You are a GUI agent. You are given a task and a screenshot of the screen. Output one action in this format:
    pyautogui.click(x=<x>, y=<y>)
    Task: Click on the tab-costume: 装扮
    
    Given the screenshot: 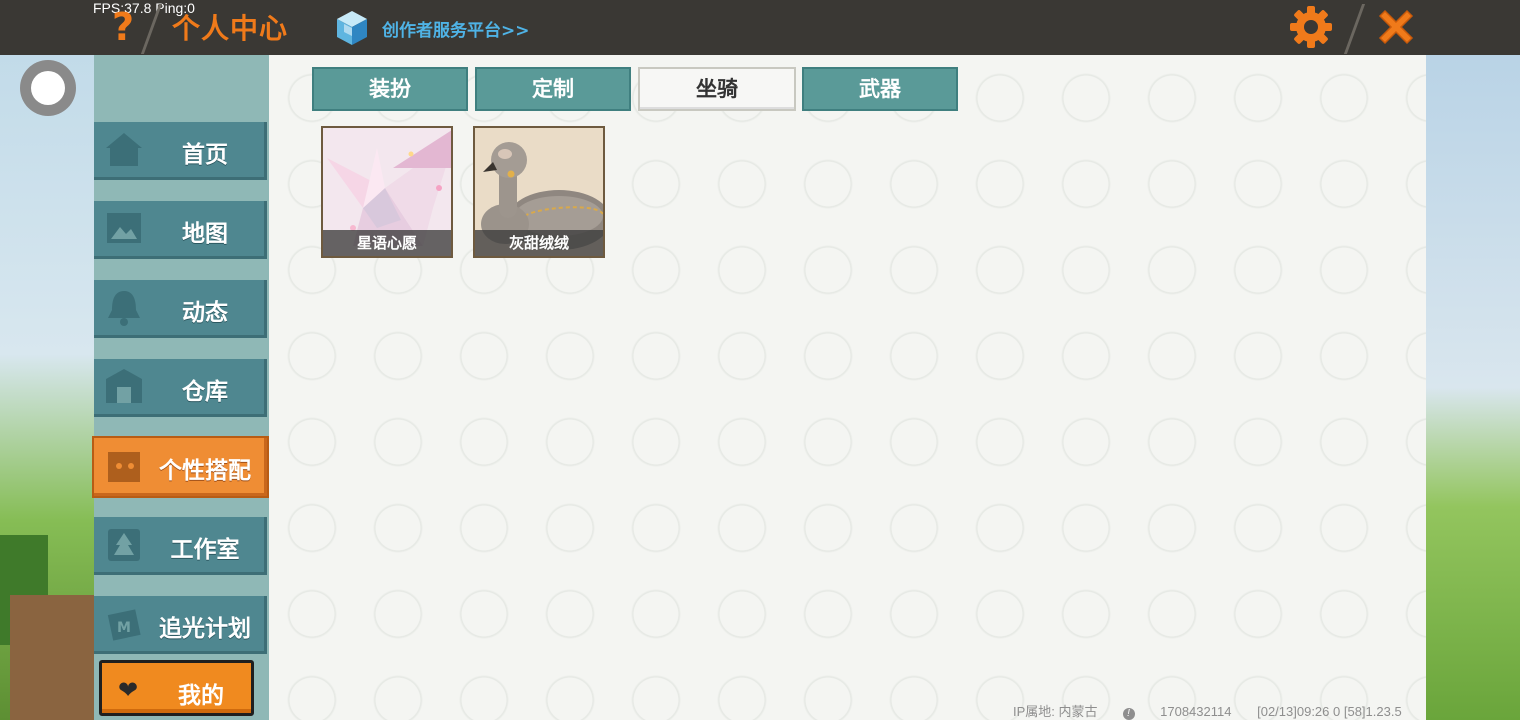 What is the action you would take?
    pyautogui.click(x=390, y=89)
    